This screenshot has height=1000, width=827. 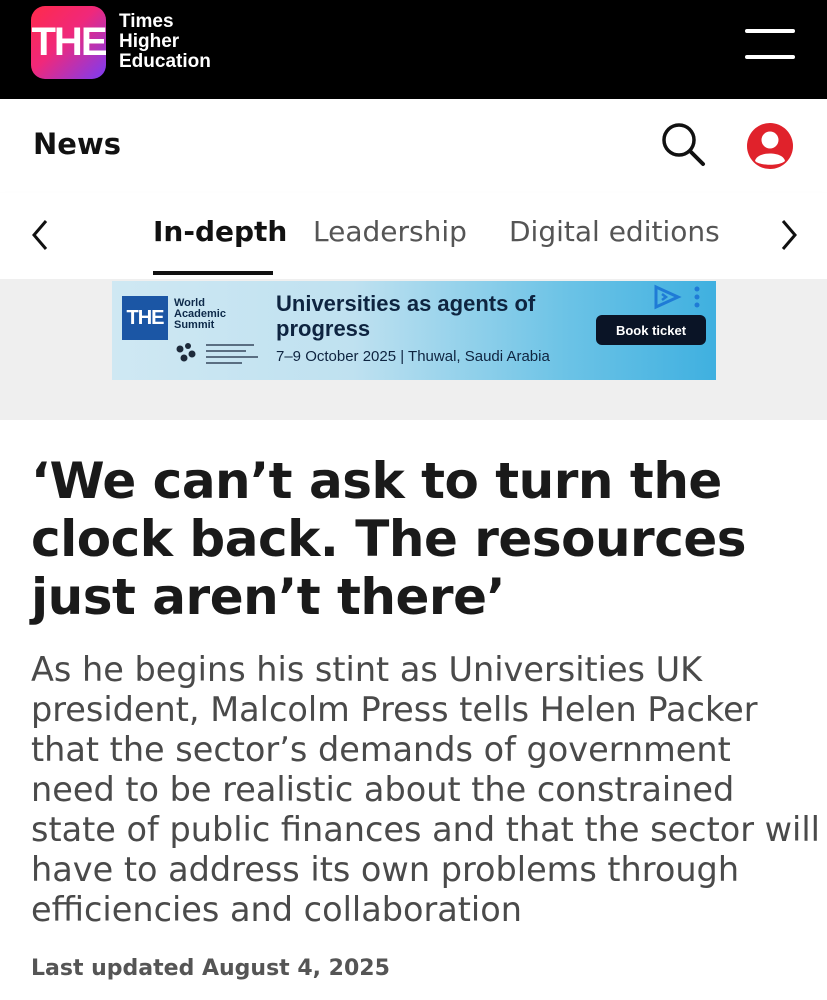 What do you see at coordinates (165, 61) in the screenshot?
I see `site-name-line3: Education` at bounding box center [165, 61].